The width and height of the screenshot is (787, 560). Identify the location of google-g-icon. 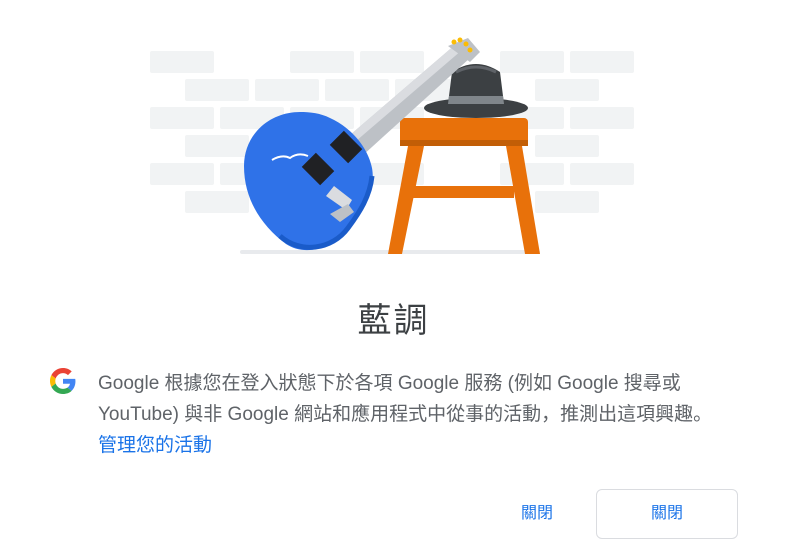
(63, 381).